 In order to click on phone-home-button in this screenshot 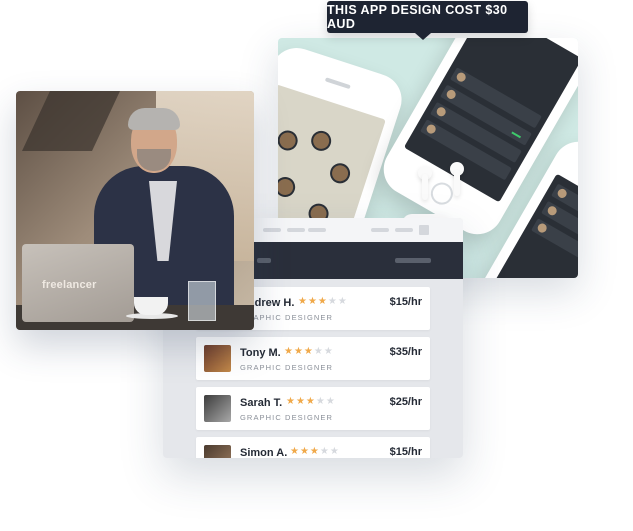, I will do `click(441, 193)`.